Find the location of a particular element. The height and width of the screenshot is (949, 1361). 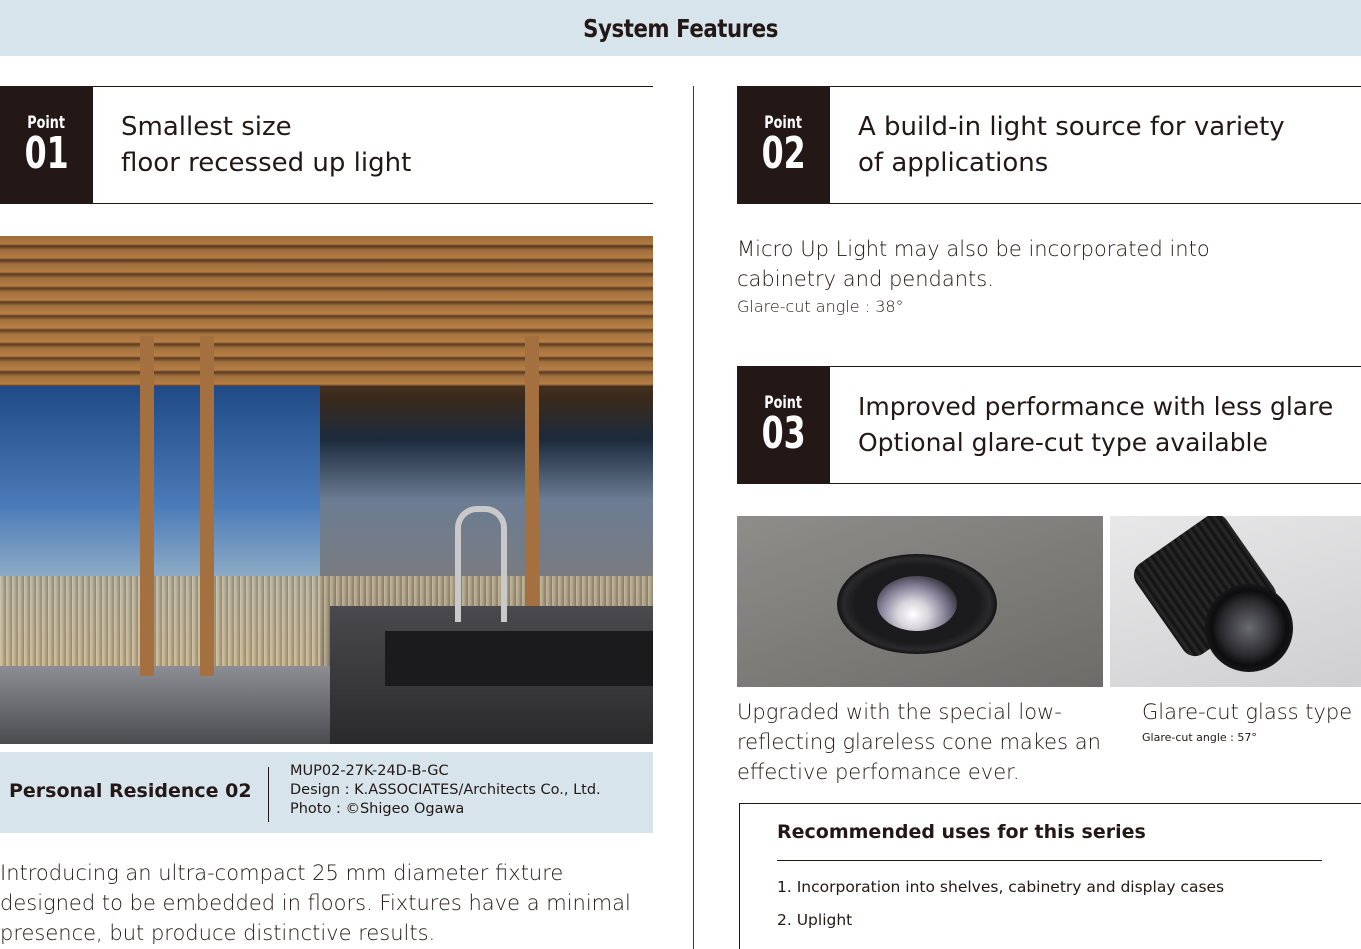

glare-cut-glass-photo is located at coordinates (1235, 601).